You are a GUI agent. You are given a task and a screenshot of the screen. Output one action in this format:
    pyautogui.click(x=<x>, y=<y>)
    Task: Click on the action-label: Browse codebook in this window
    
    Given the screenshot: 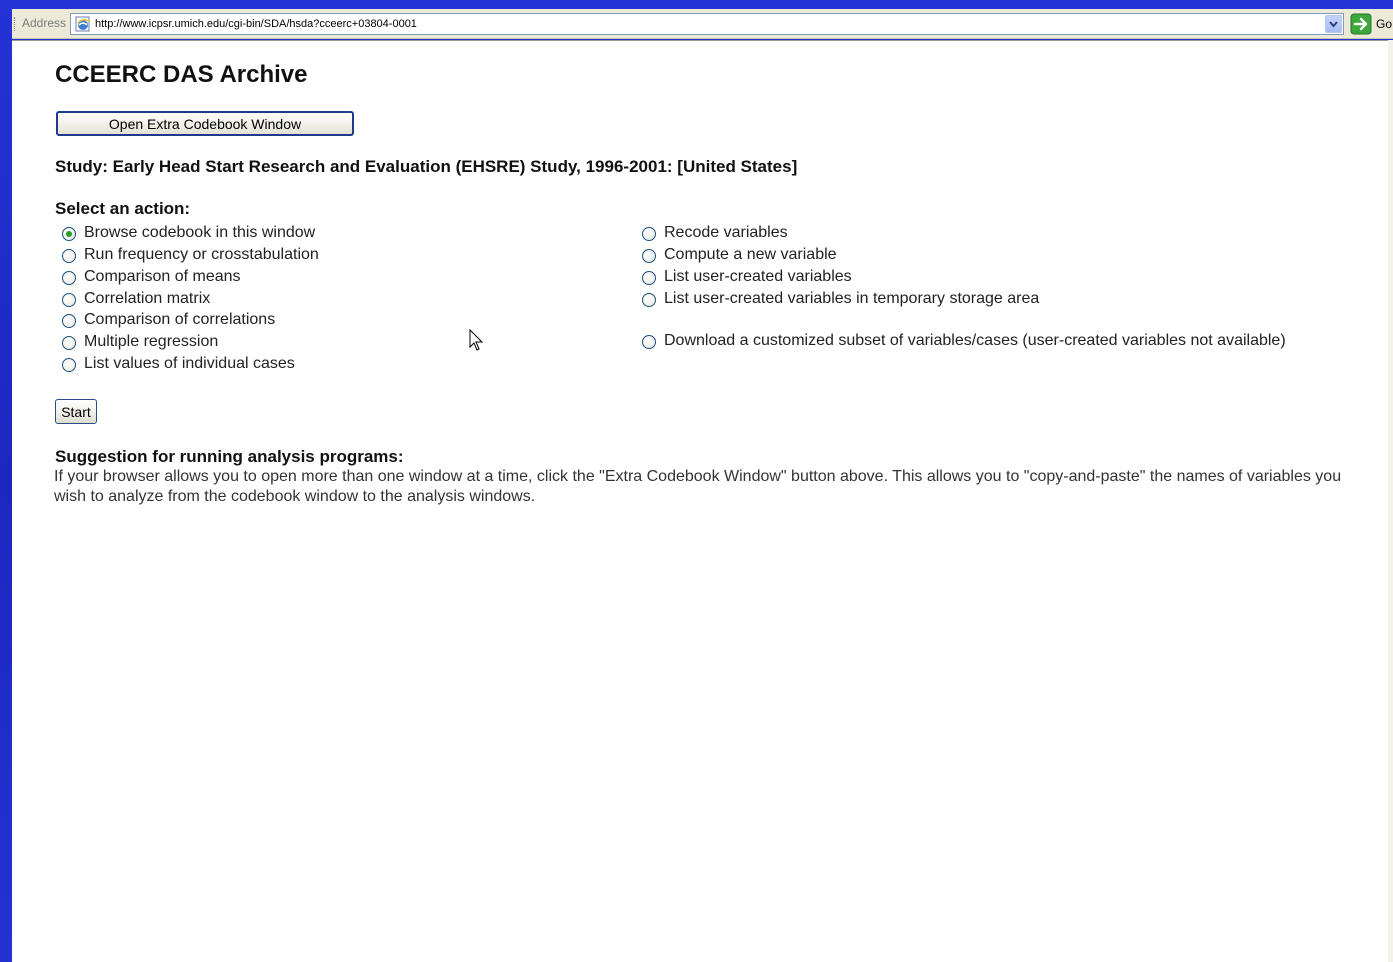 What is the action you would take?
    pyautogui.click(x=200, y=232)
    